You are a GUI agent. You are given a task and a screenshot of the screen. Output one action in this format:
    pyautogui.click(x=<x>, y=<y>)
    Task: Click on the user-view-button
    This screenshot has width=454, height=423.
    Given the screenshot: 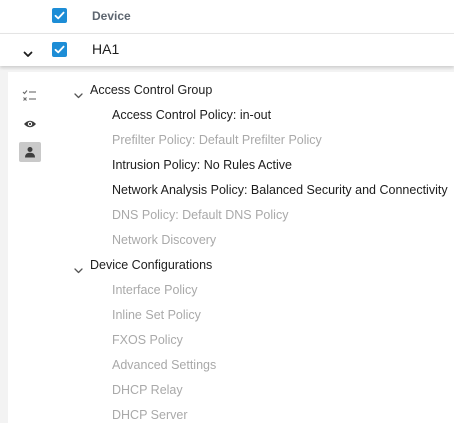 What is the action you would take?
    pyautogui.click(x=30, y=152)
    